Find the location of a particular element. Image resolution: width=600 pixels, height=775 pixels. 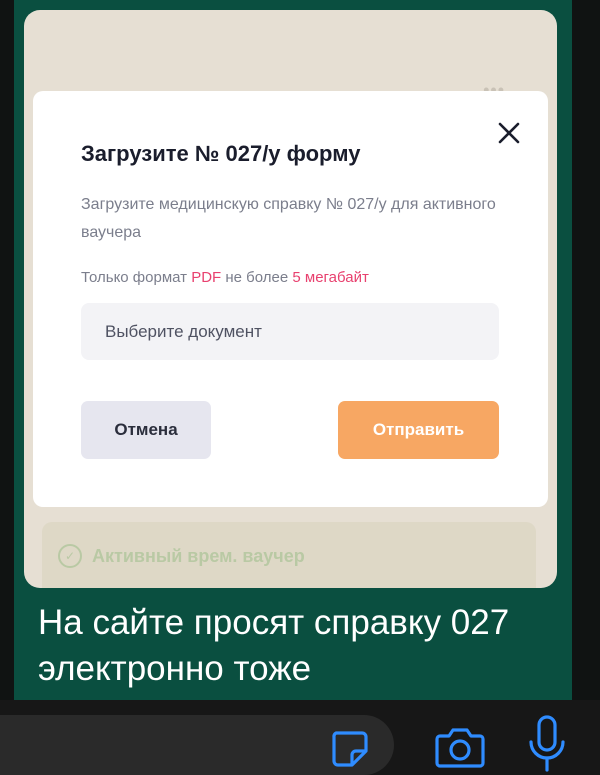

file-picker-placeholder: Выберите документ is located at coordinates (183, 331).